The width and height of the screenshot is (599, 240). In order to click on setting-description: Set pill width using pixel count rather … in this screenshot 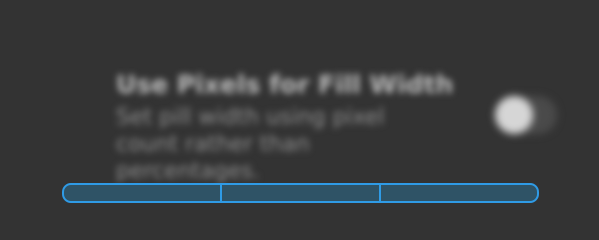, I will do `click(250, 144)`.